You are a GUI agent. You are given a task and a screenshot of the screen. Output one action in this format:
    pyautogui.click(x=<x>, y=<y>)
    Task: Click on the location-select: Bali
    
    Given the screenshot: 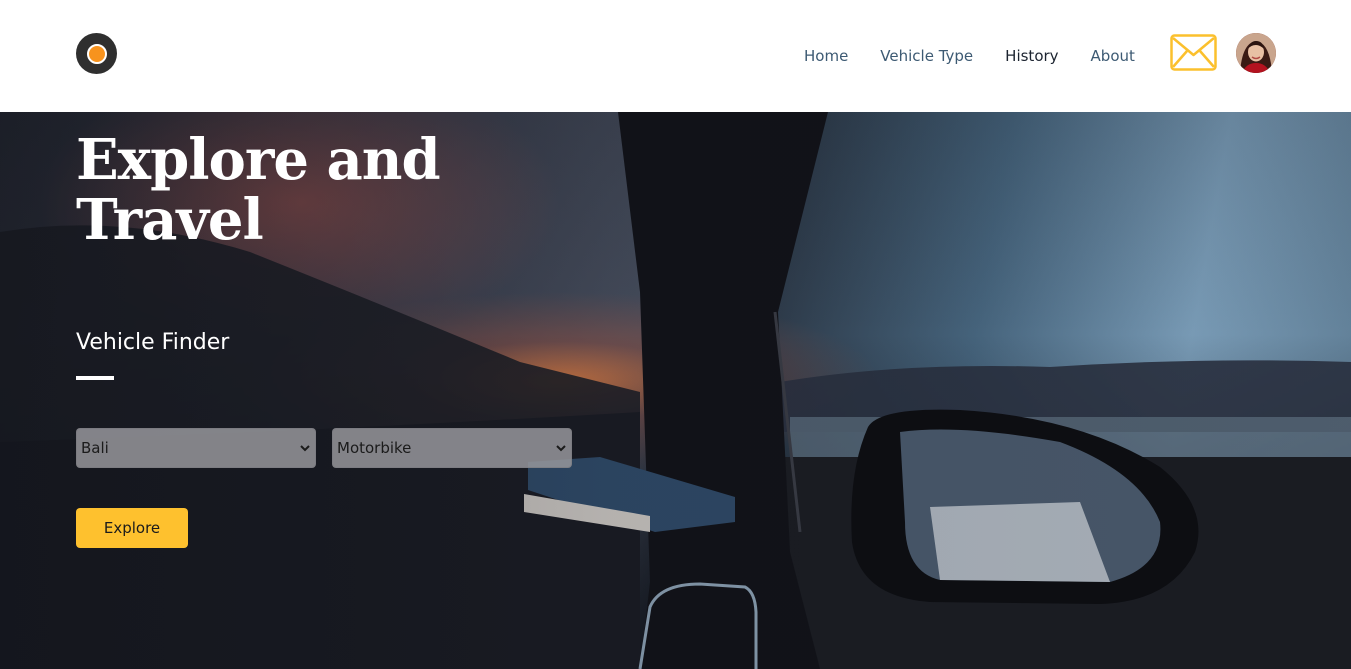 What is the action you would take?
    pyautogui.click(x=196, y=448)
    